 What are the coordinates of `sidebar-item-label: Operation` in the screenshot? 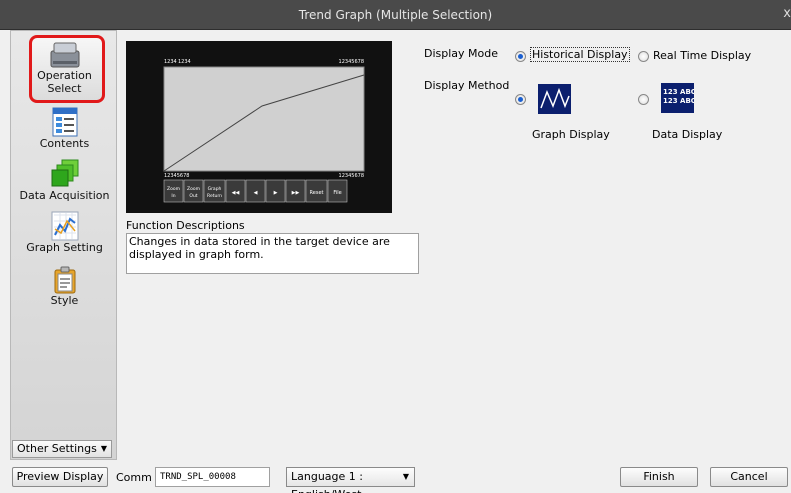 It's located at (64, 75).